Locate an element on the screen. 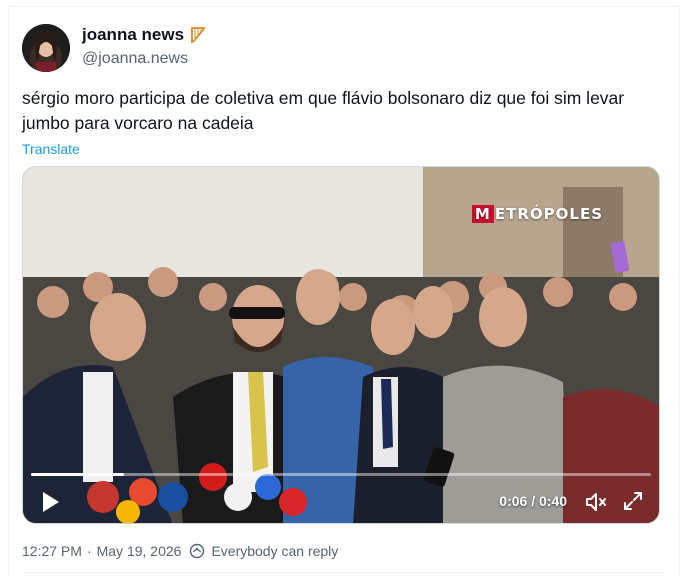 The height and width of the screenshot is (580, 688). avatar is located at coordinates (46, 48).